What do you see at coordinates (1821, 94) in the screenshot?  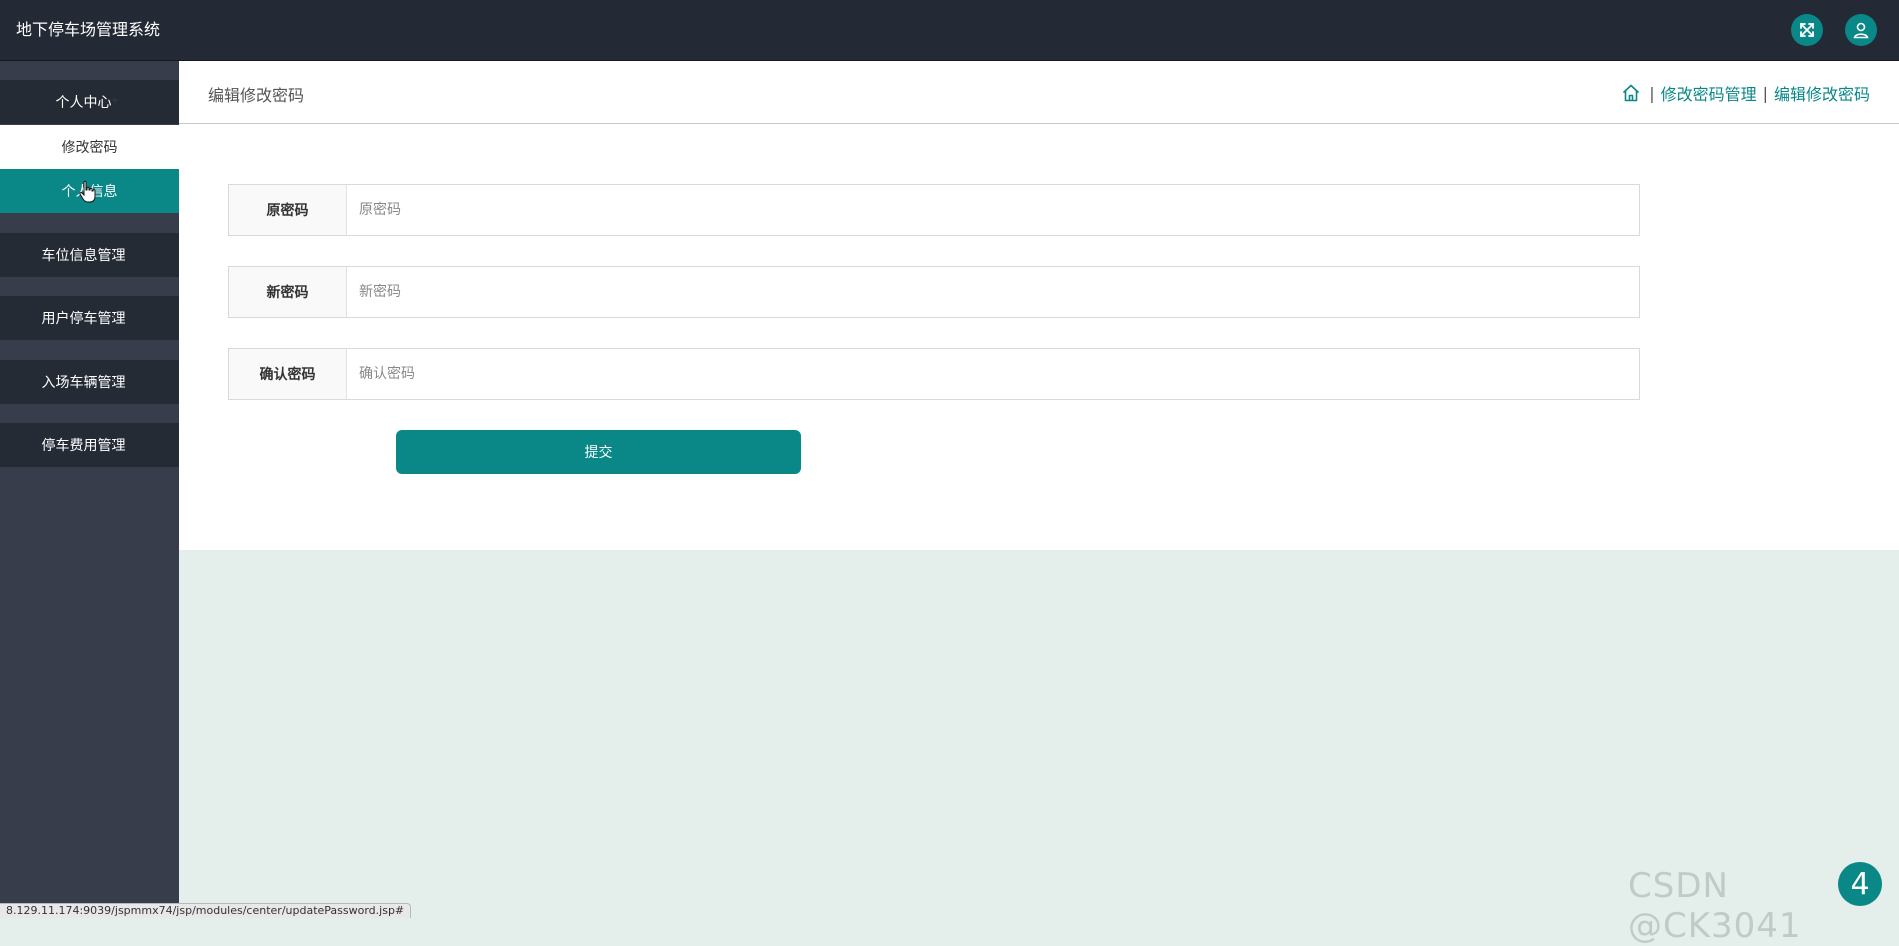 I see `breadcrumb-item-edit-password: 编辑修改密码` at bounding box center [1821, 94].